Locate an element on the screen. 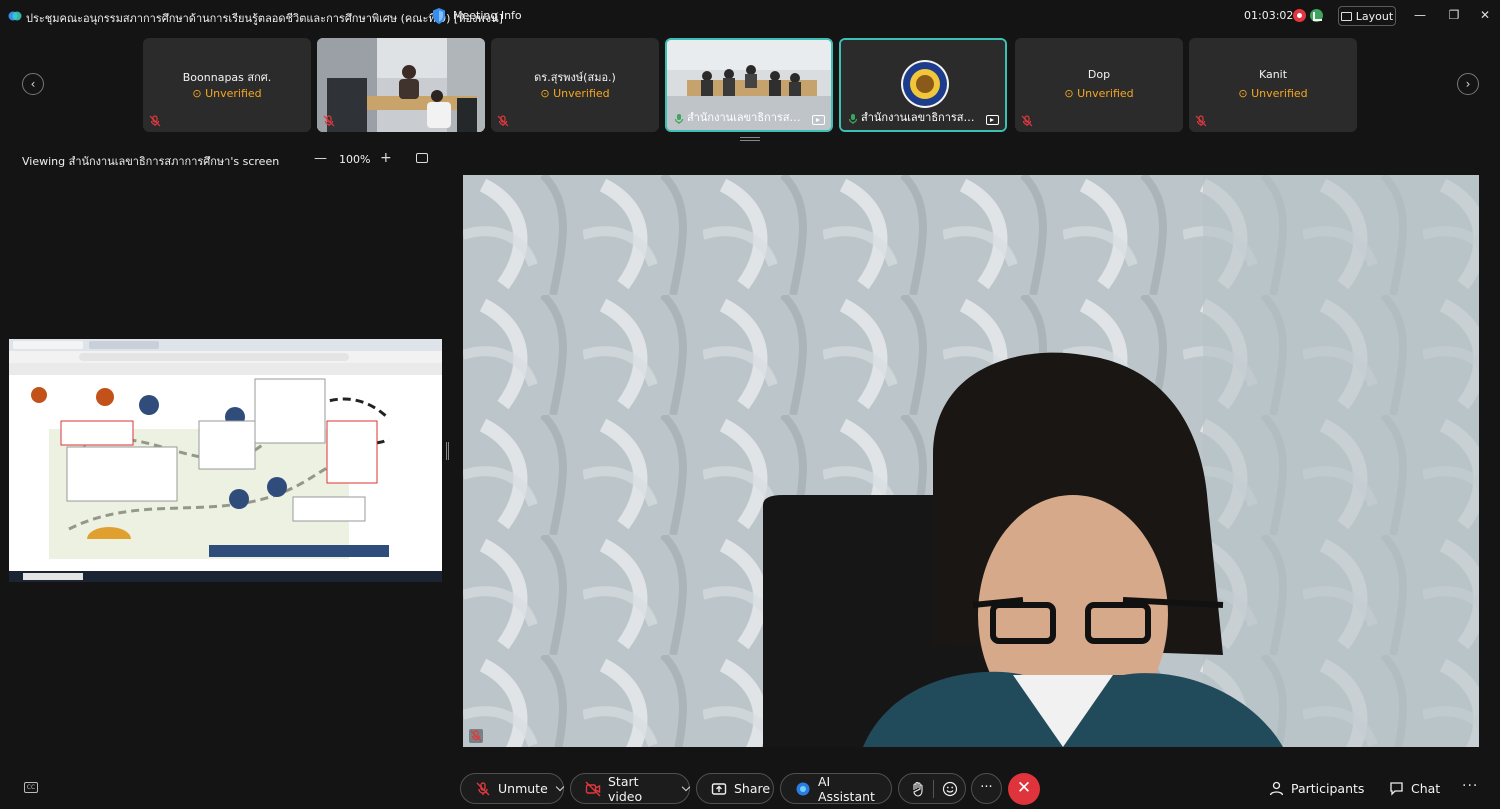 The height and width of the screenshot is (809, 1500). ai-icon is located at coordinates (803, 788).